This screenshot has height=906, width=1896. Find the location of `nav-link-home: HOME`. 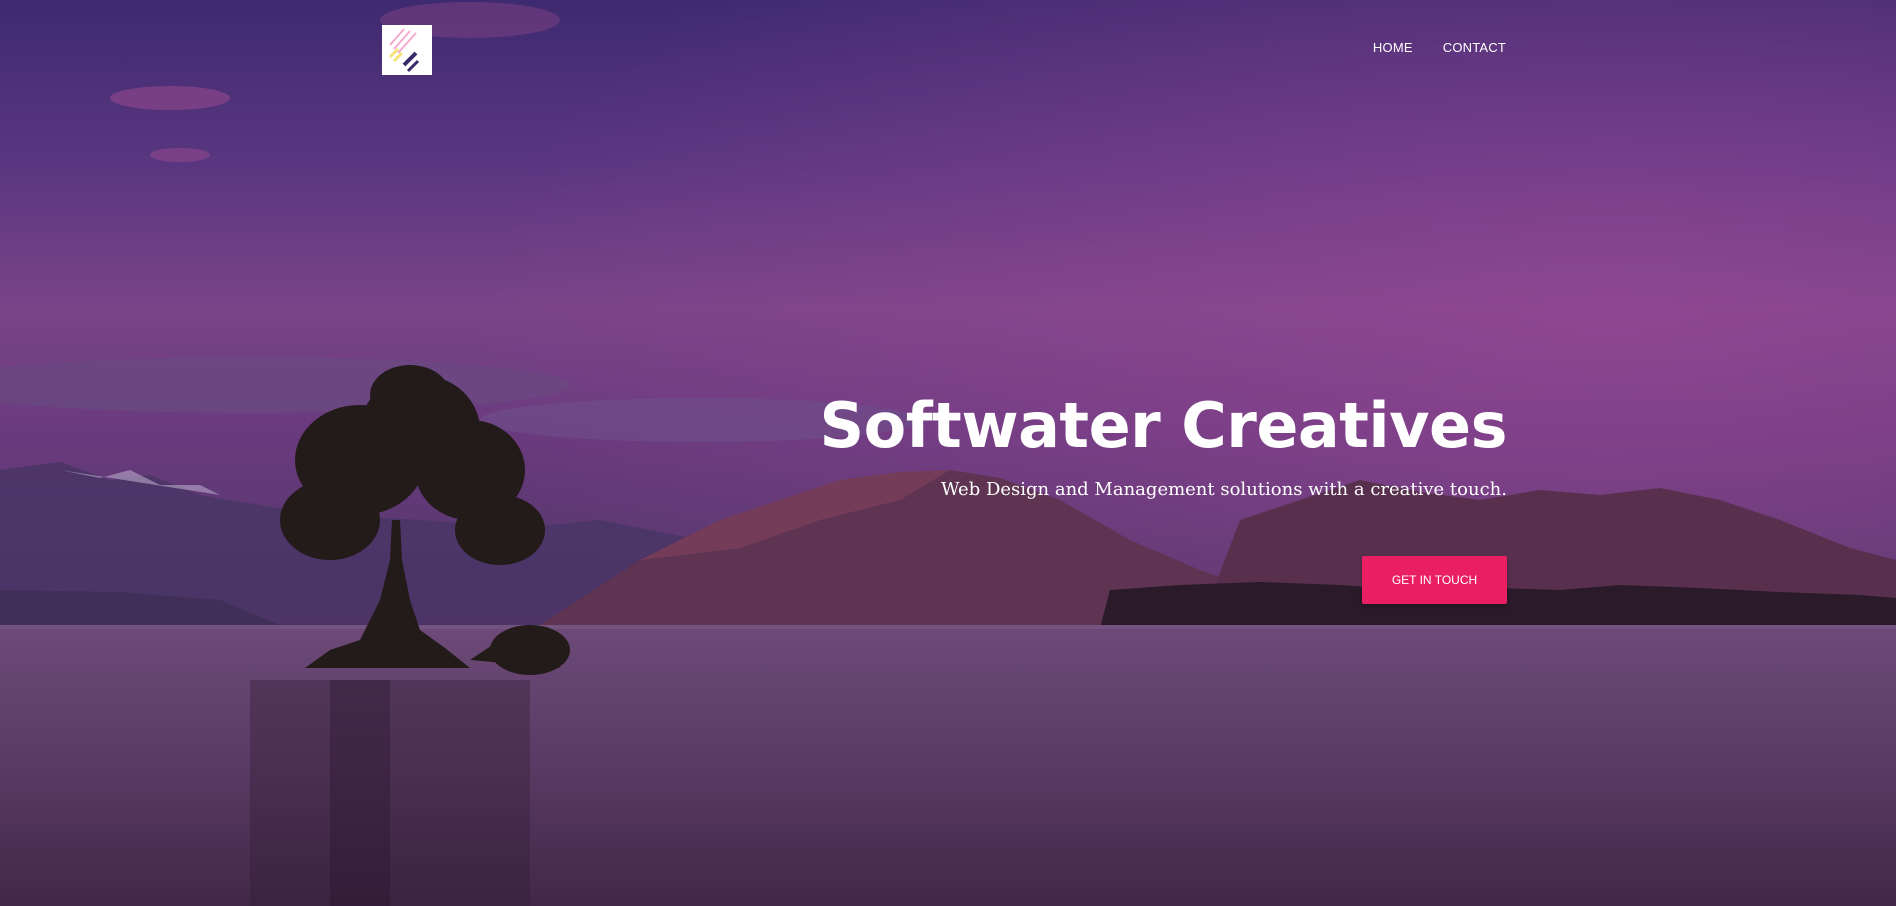

nav-link-home: HOME is located at coordinates (1393, 47).